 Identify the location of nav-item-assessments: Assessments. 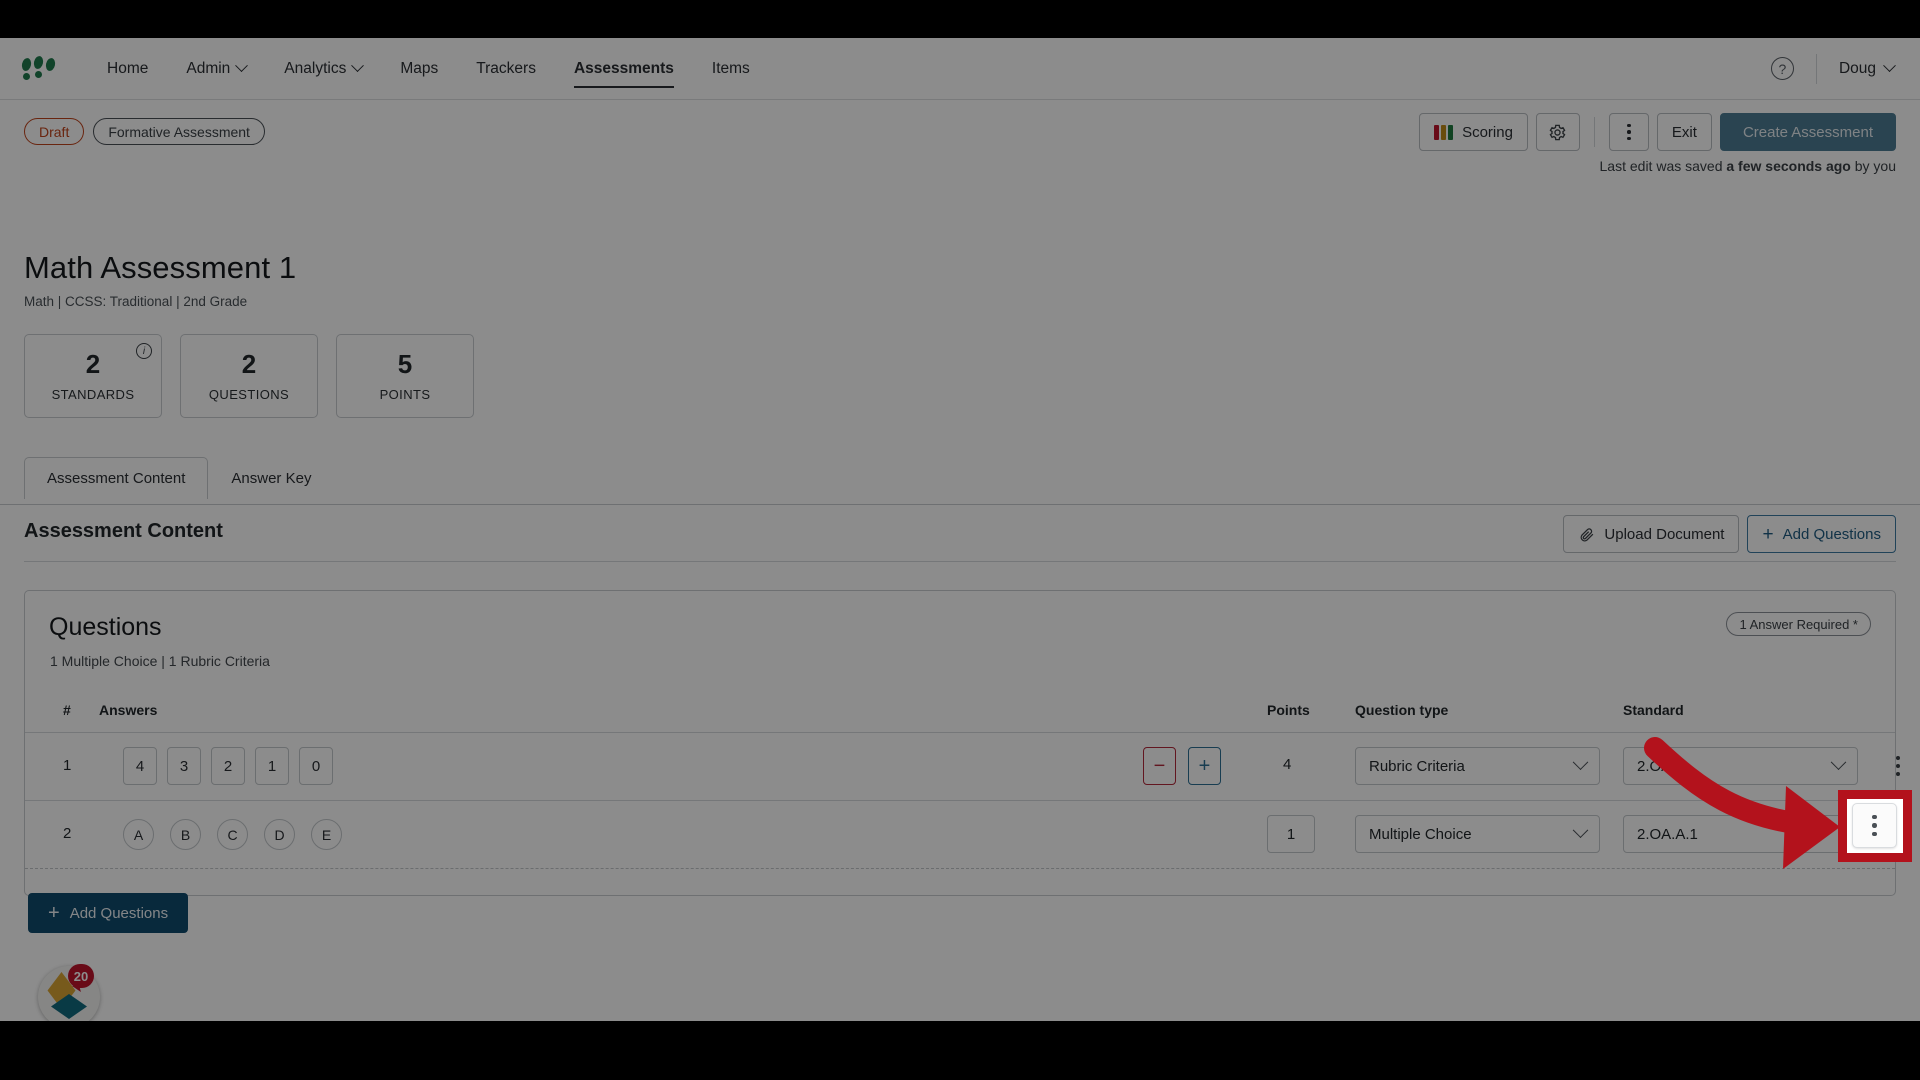
(624, 69).